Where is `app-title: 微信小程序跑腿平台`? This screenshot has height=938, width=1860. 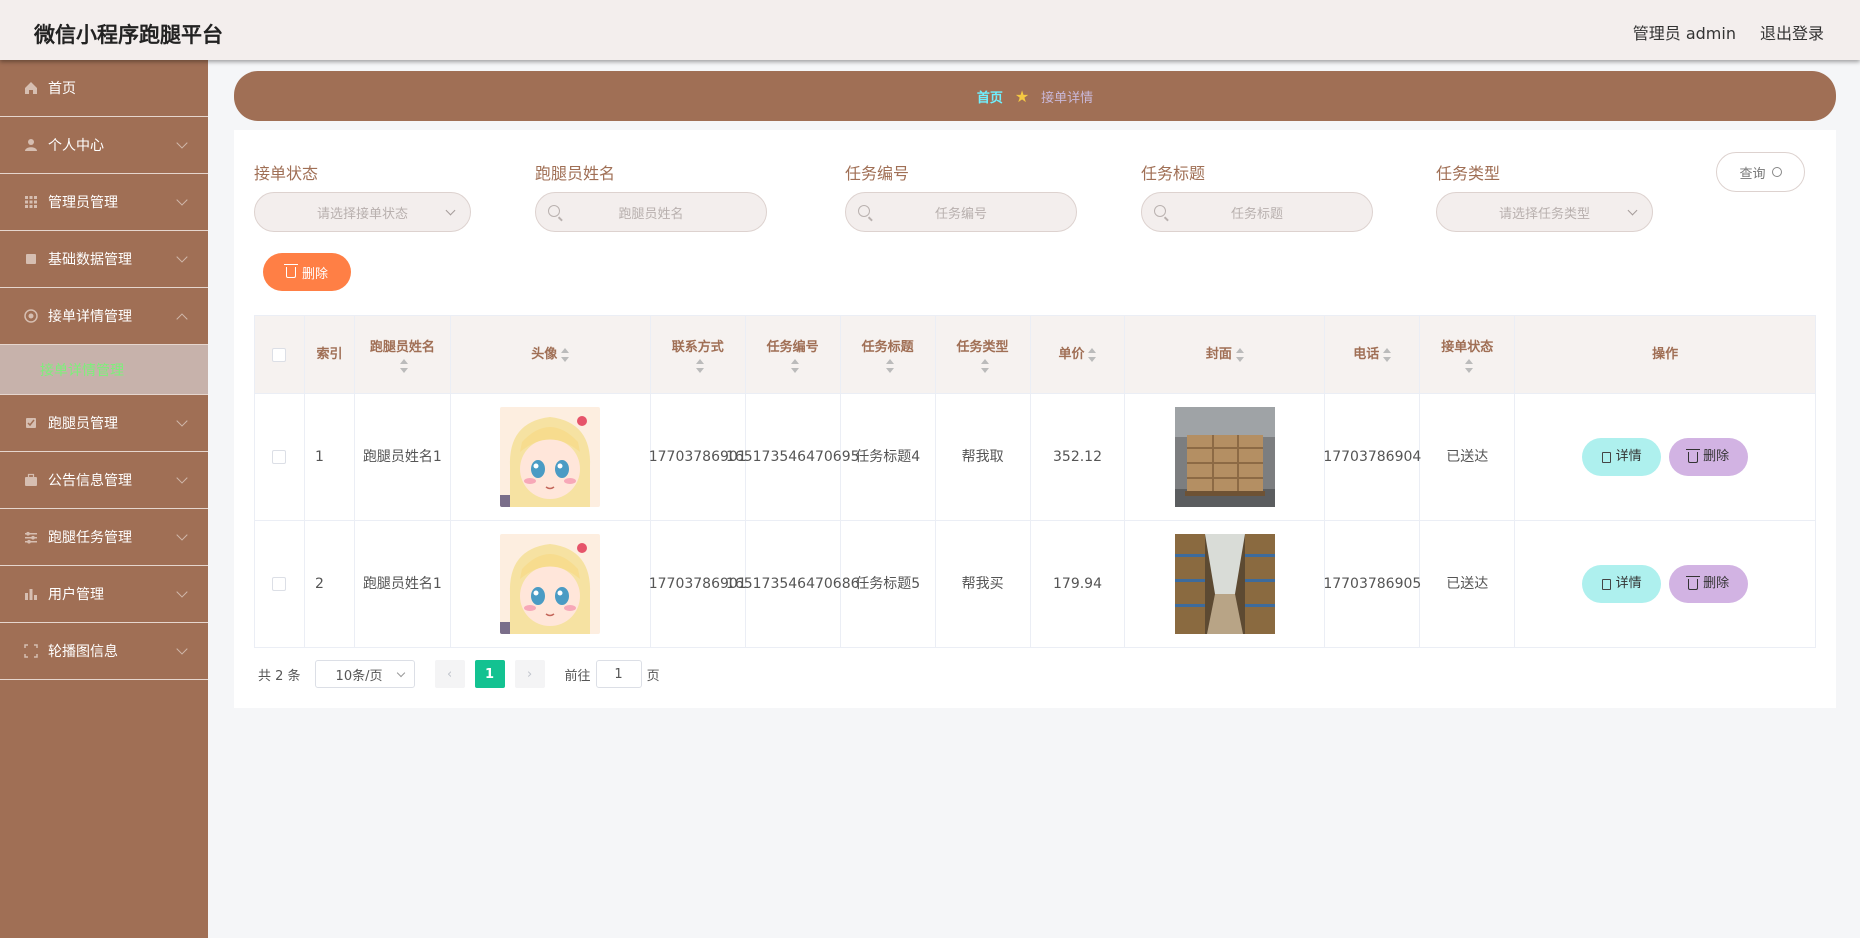
app-title: 微信小程序跑腿平台 is located at coordinates (128, 35).